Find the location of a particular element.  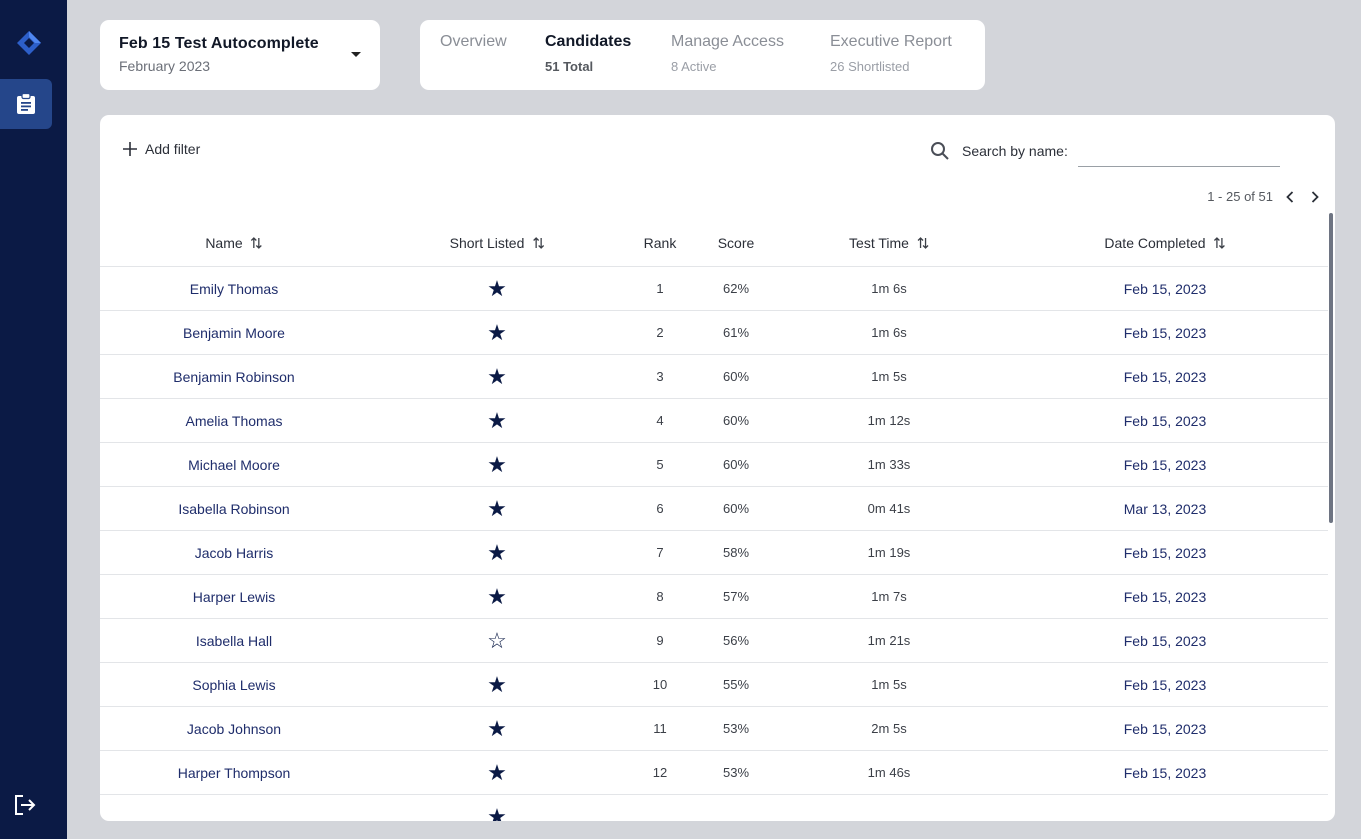

test-selector: Feb 15 Test Autocomplete February 2023 is located at coordinates (240, 55).